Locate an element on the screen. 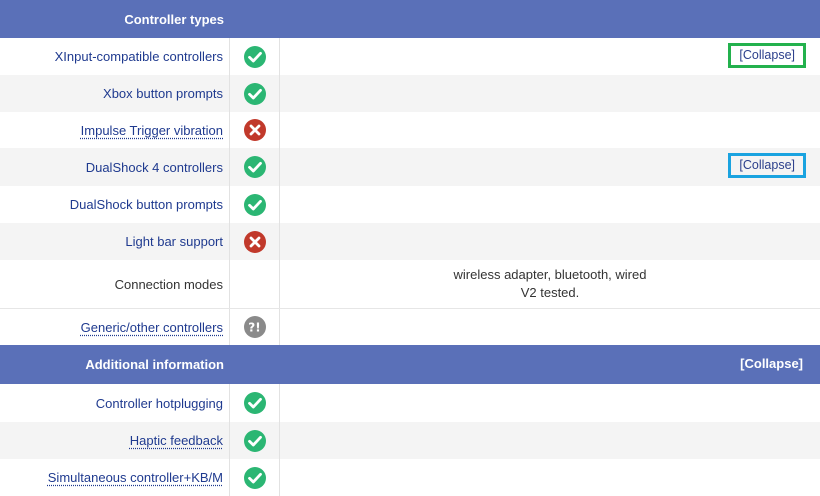 Image resolution: width=820 pixels, height=496 pixels. row-label-hotplugging: Controller hotplugging is located at coordinates (159, 403).